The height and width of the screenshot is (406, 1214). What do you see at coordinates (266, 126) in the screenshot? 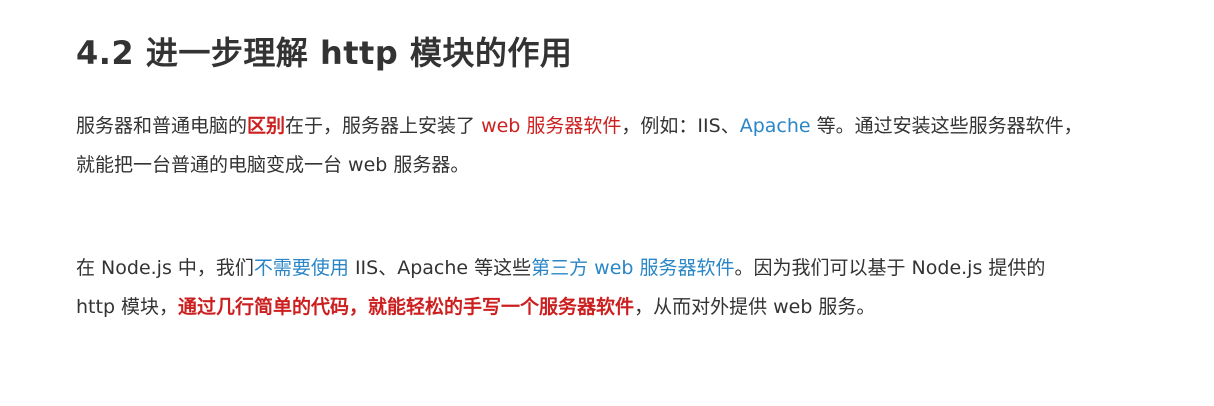
I see `highlight-difference: 区别` at bounding box center [266, 126].